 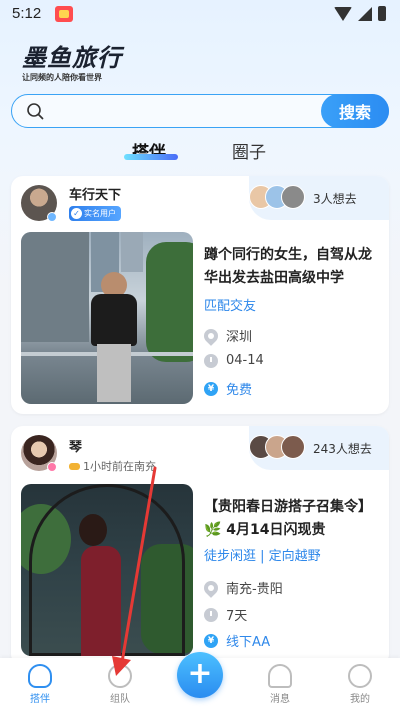 I want to click on publish-plus-button: +, so click(x=200, y=675).